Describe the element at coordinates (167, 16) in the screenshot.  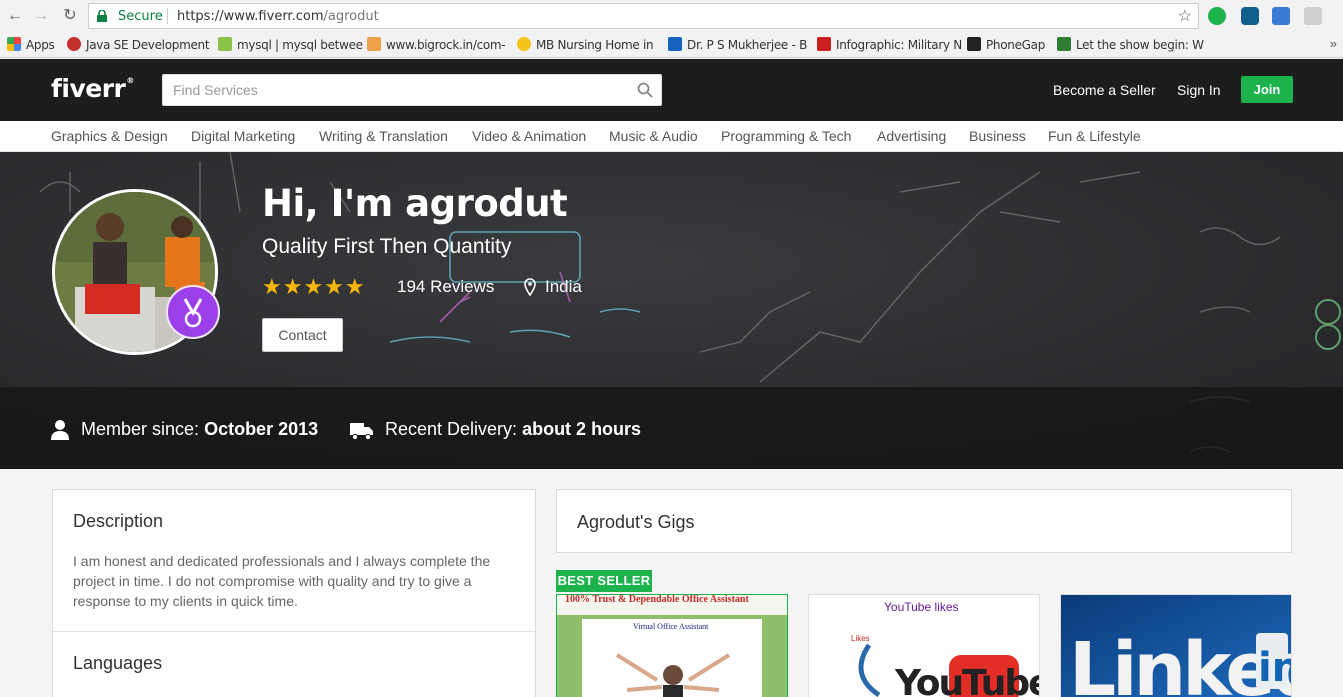
I see `address-separator` at that location.